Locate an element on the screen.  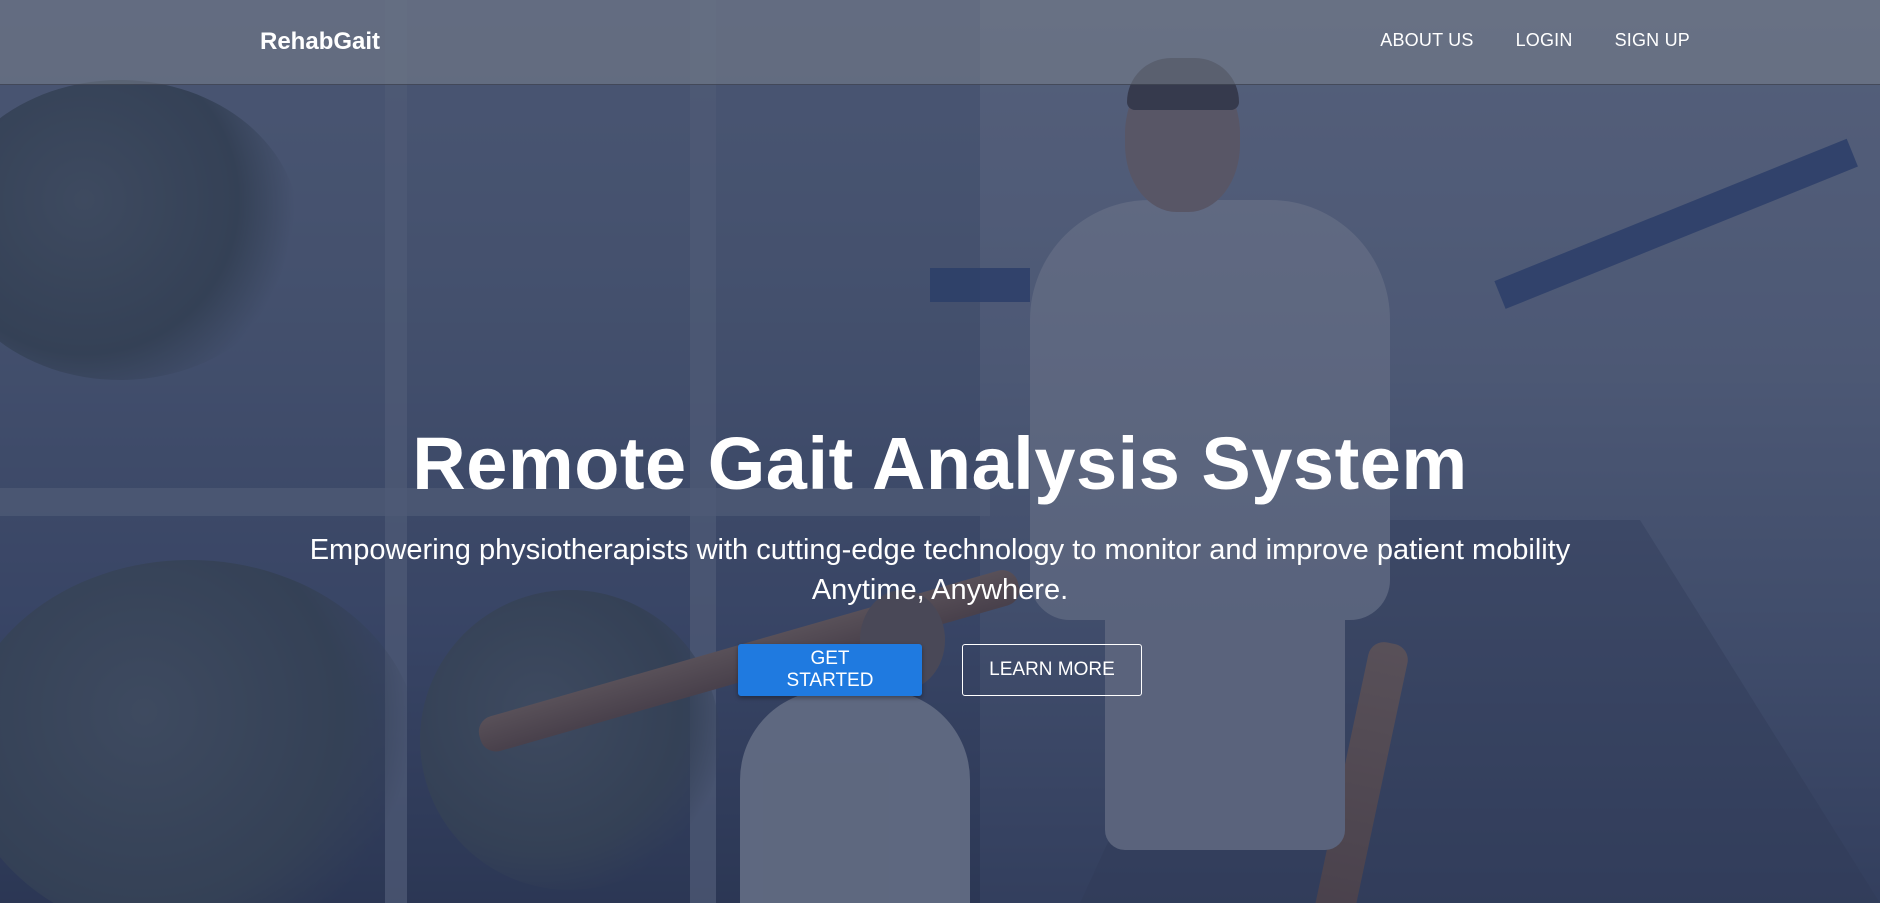
nav-login-link: LOGIN is located at coordinates (1544, 40).